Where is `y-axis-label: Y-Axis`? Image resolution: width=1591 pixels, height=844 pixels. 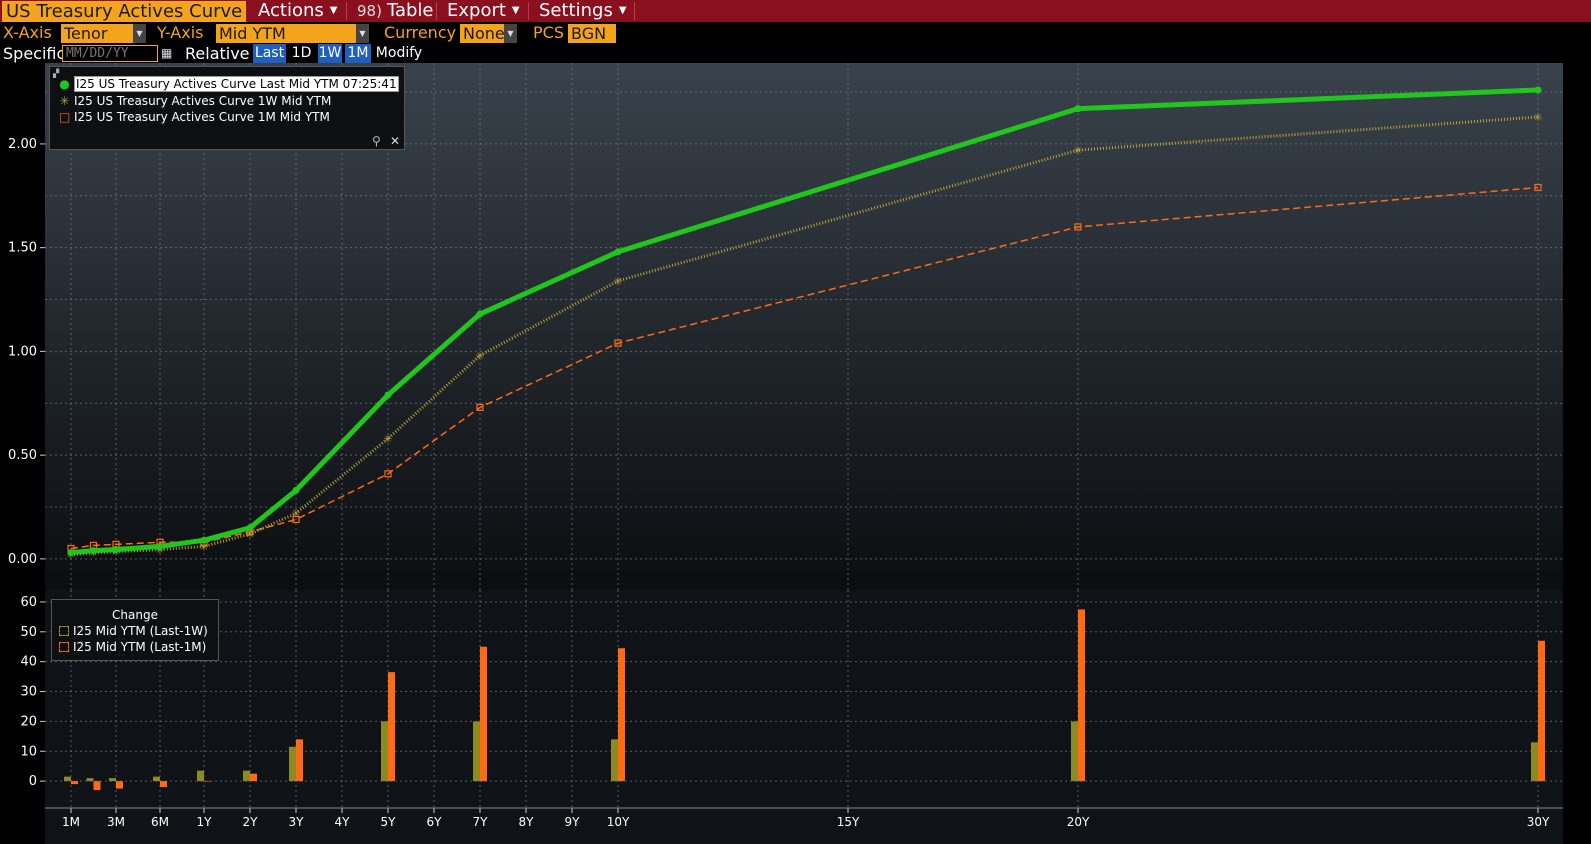 y-axis-label: Y-Axis is located at coordinates (180, 32).